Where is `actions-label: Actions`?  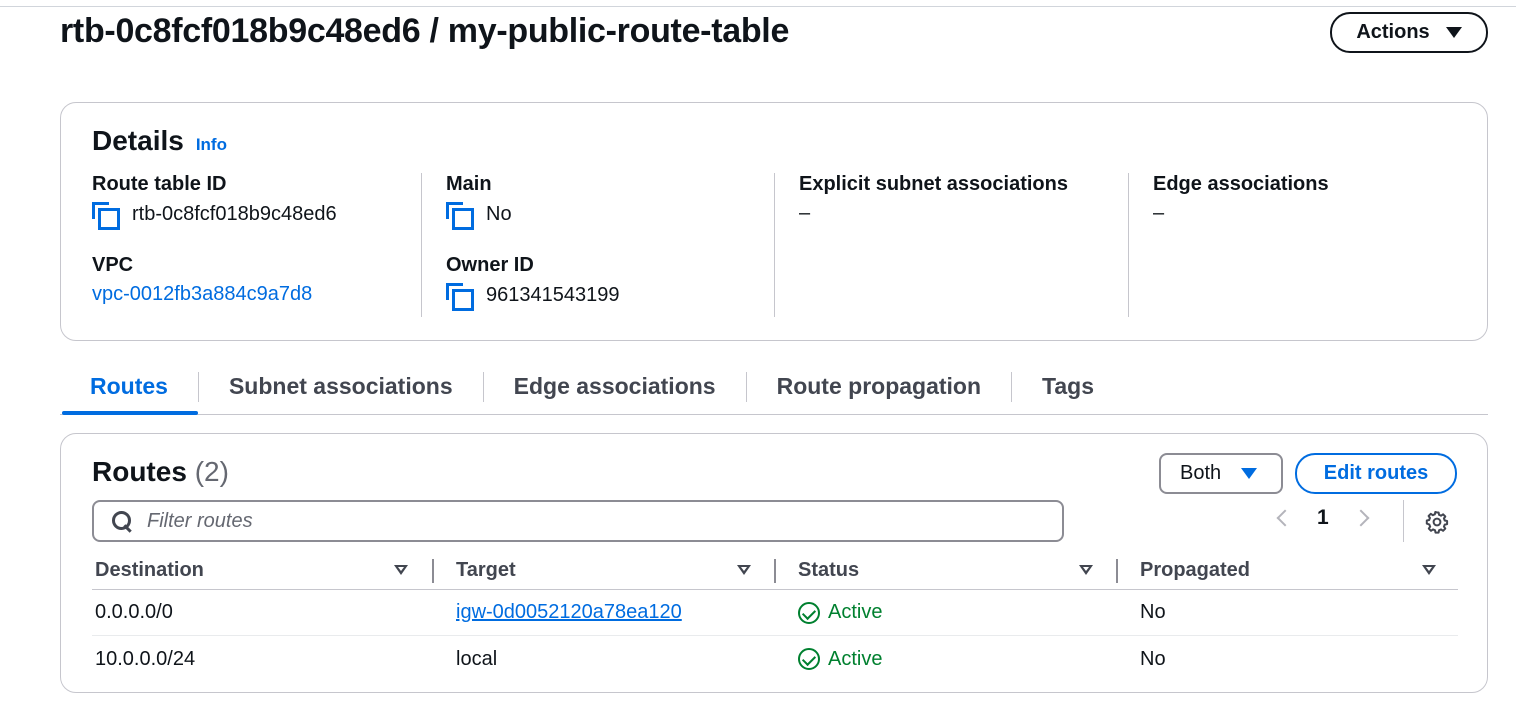
actions-label: Actions is located at coordinates (1393, 32).